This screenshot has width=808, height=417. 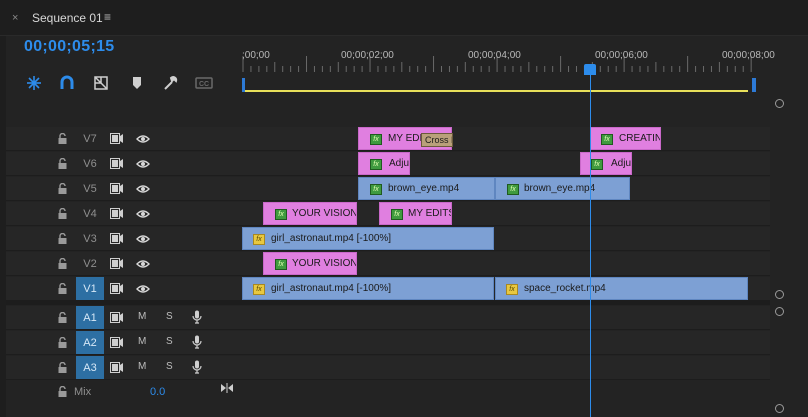 I want to click on video-scroll-top, so click(x=779, y=103).